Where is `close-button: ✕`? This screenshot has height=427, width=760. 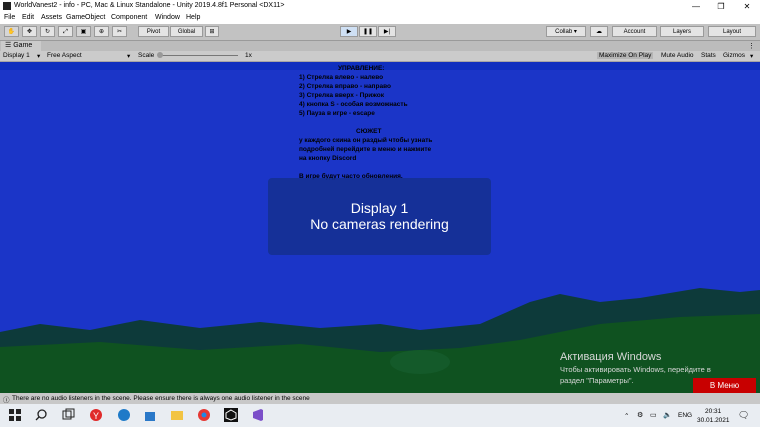
close-button: ✕ is located at coordinates (747, 6).